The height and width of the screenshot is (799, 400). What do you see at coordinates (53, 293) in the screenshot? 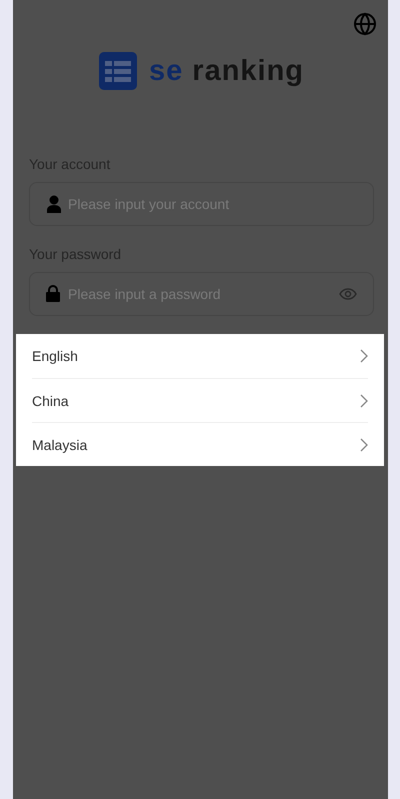
I see `lock-icon` at bounding box center [53, 293].